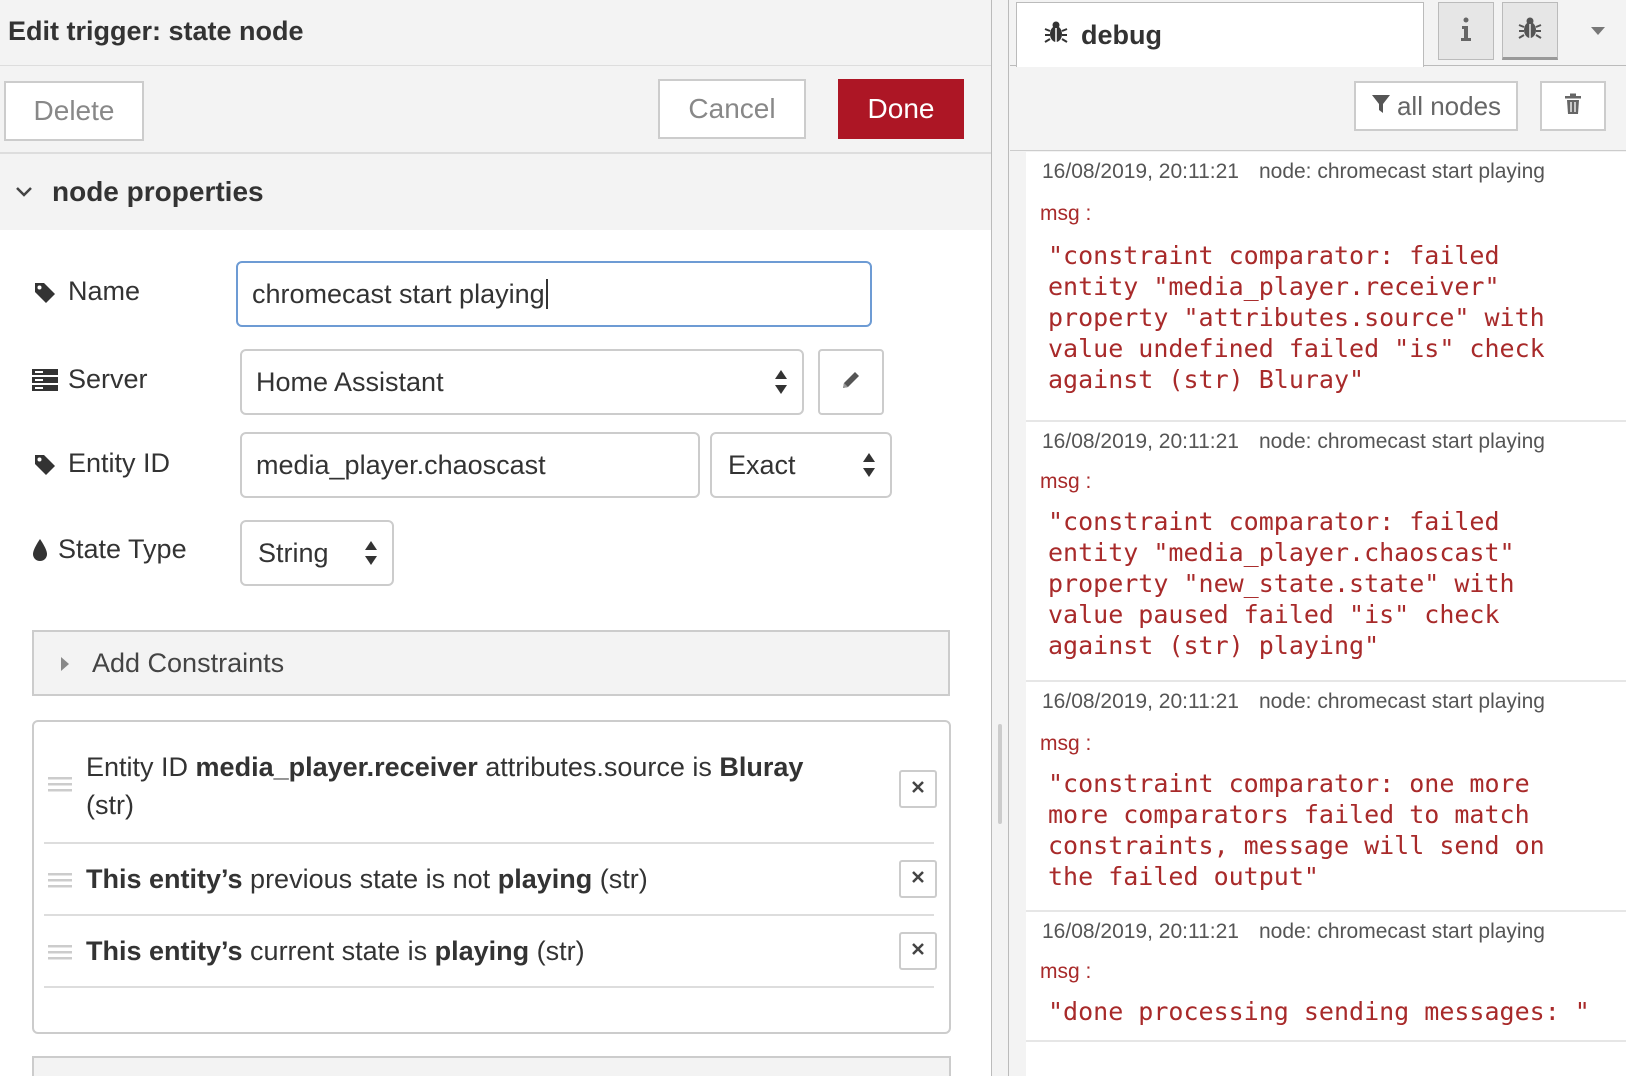 The image size is (1626, 1076). I want to click on debug-toolbar: all nodes, so click(1318, 109).